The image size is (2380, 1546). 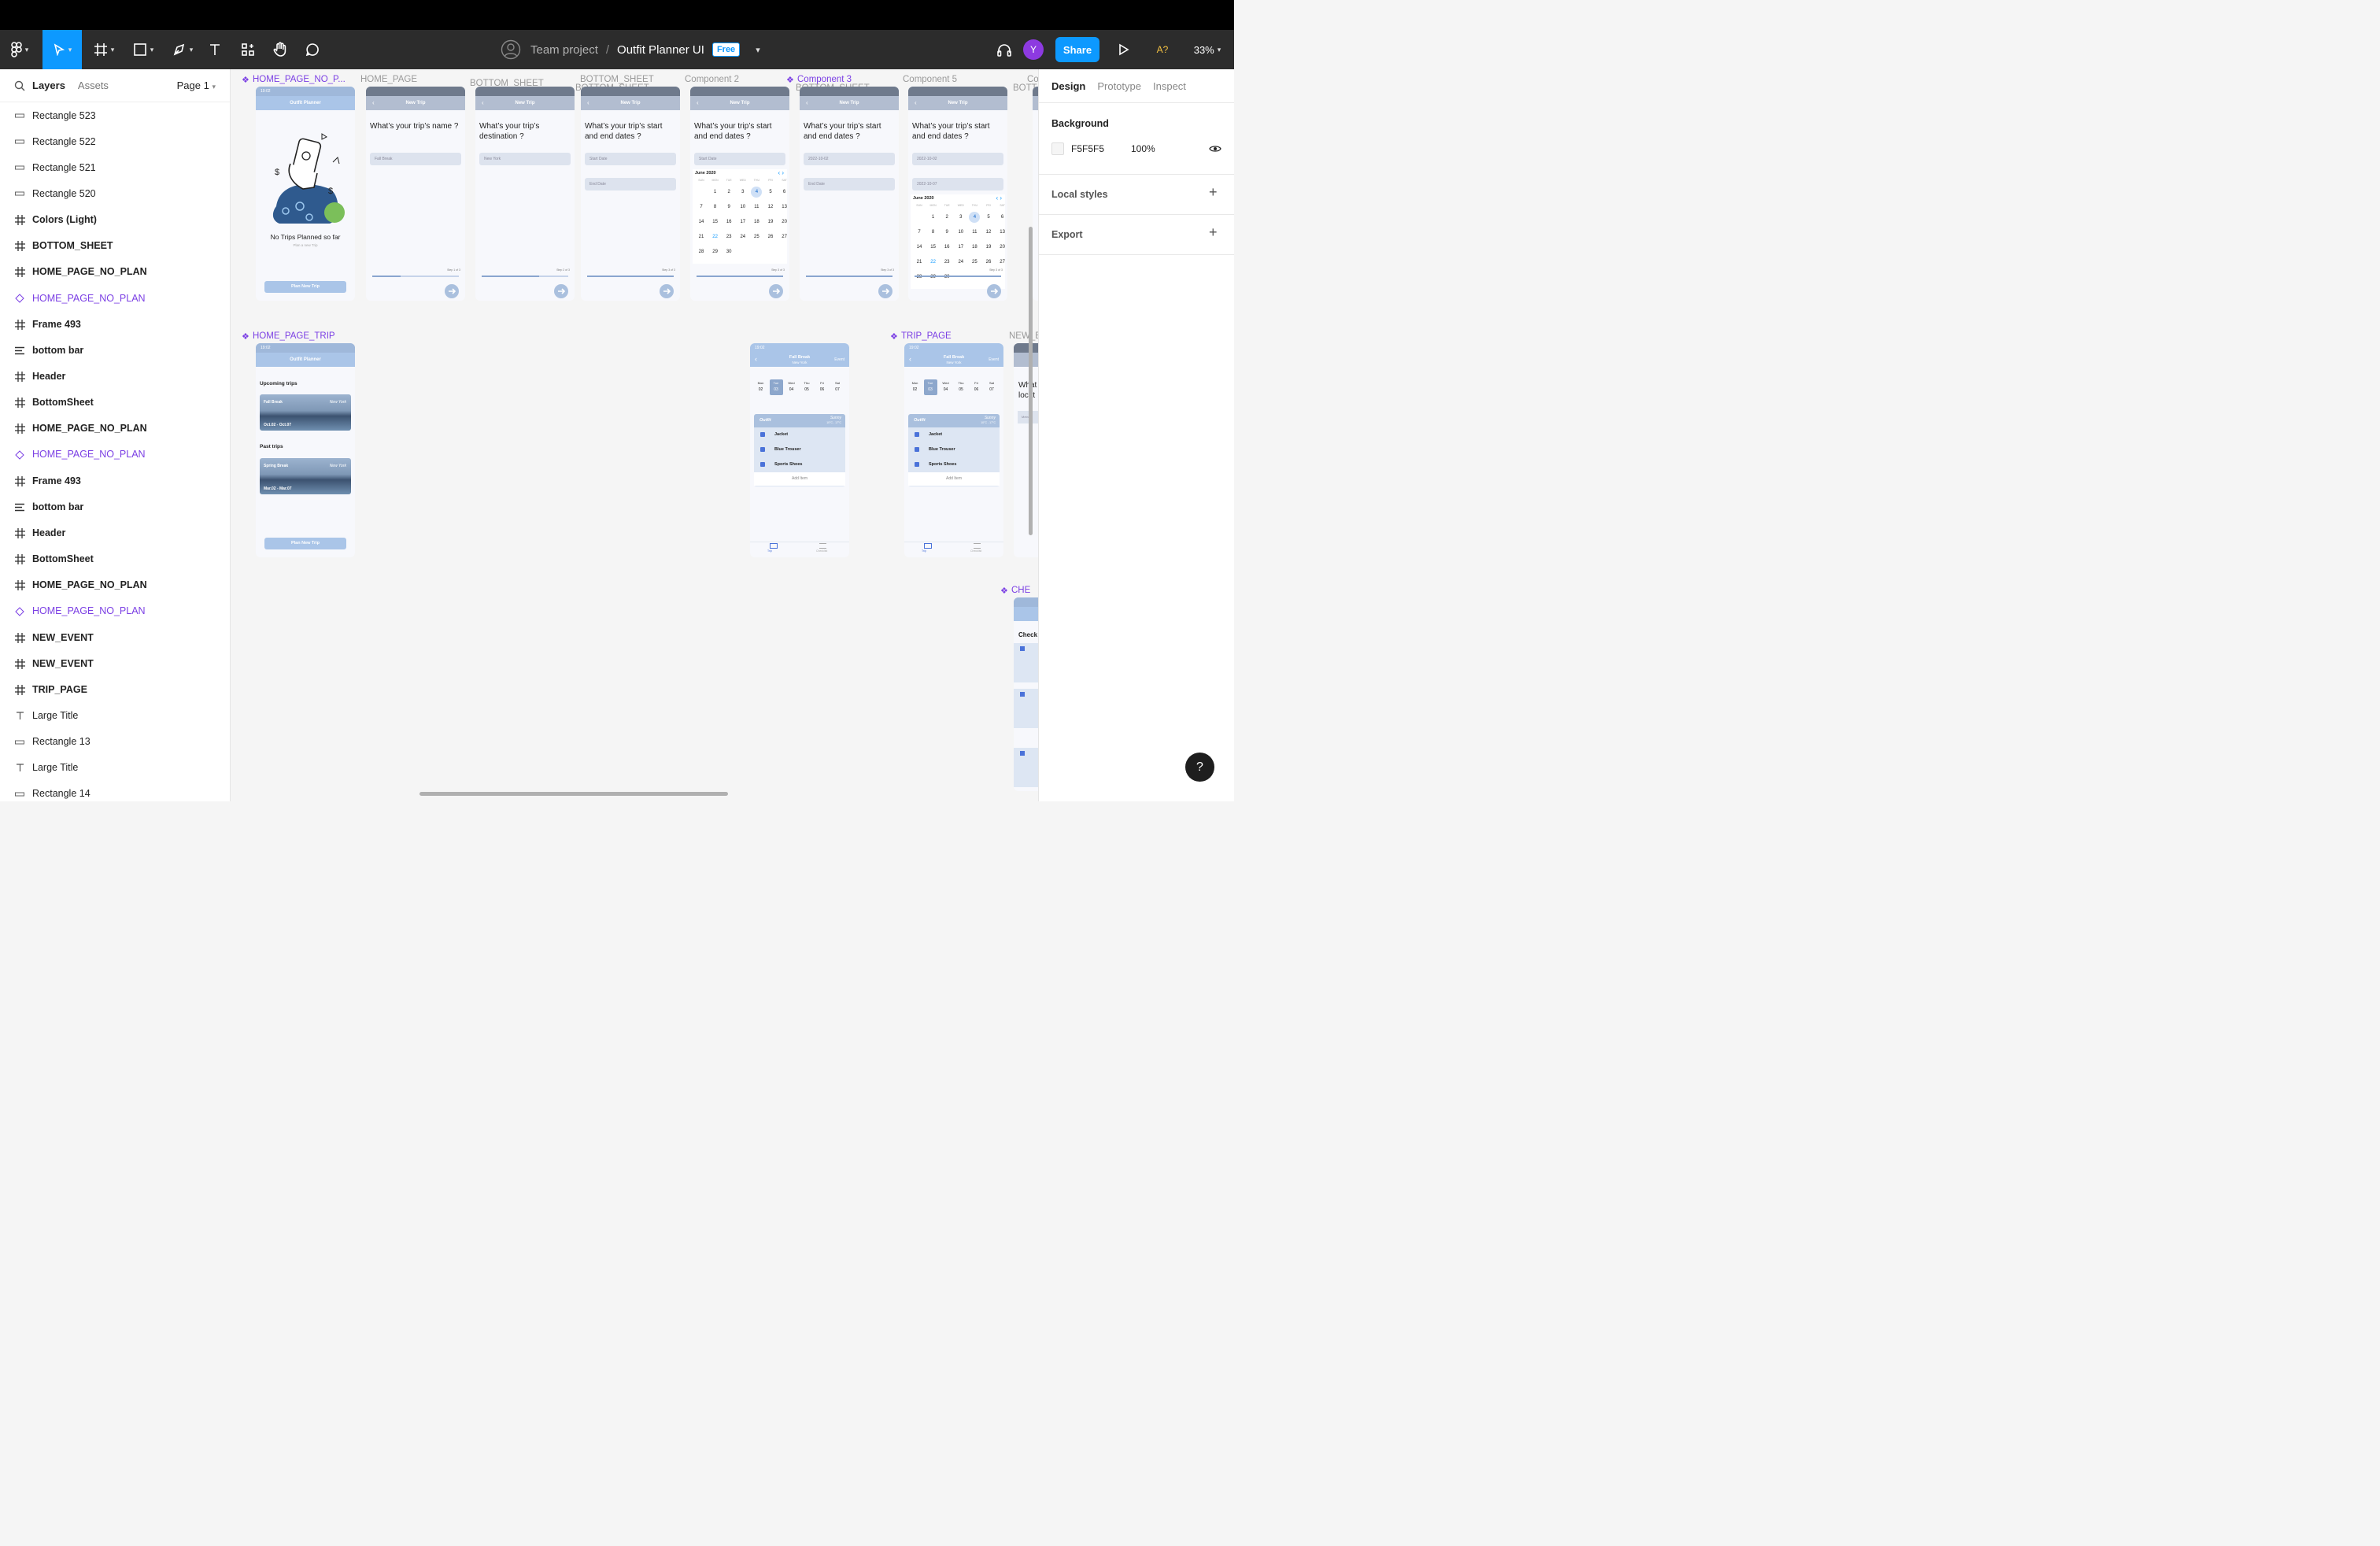 I want to click on layer-row: bottom bar, so click(x=115, y=507).